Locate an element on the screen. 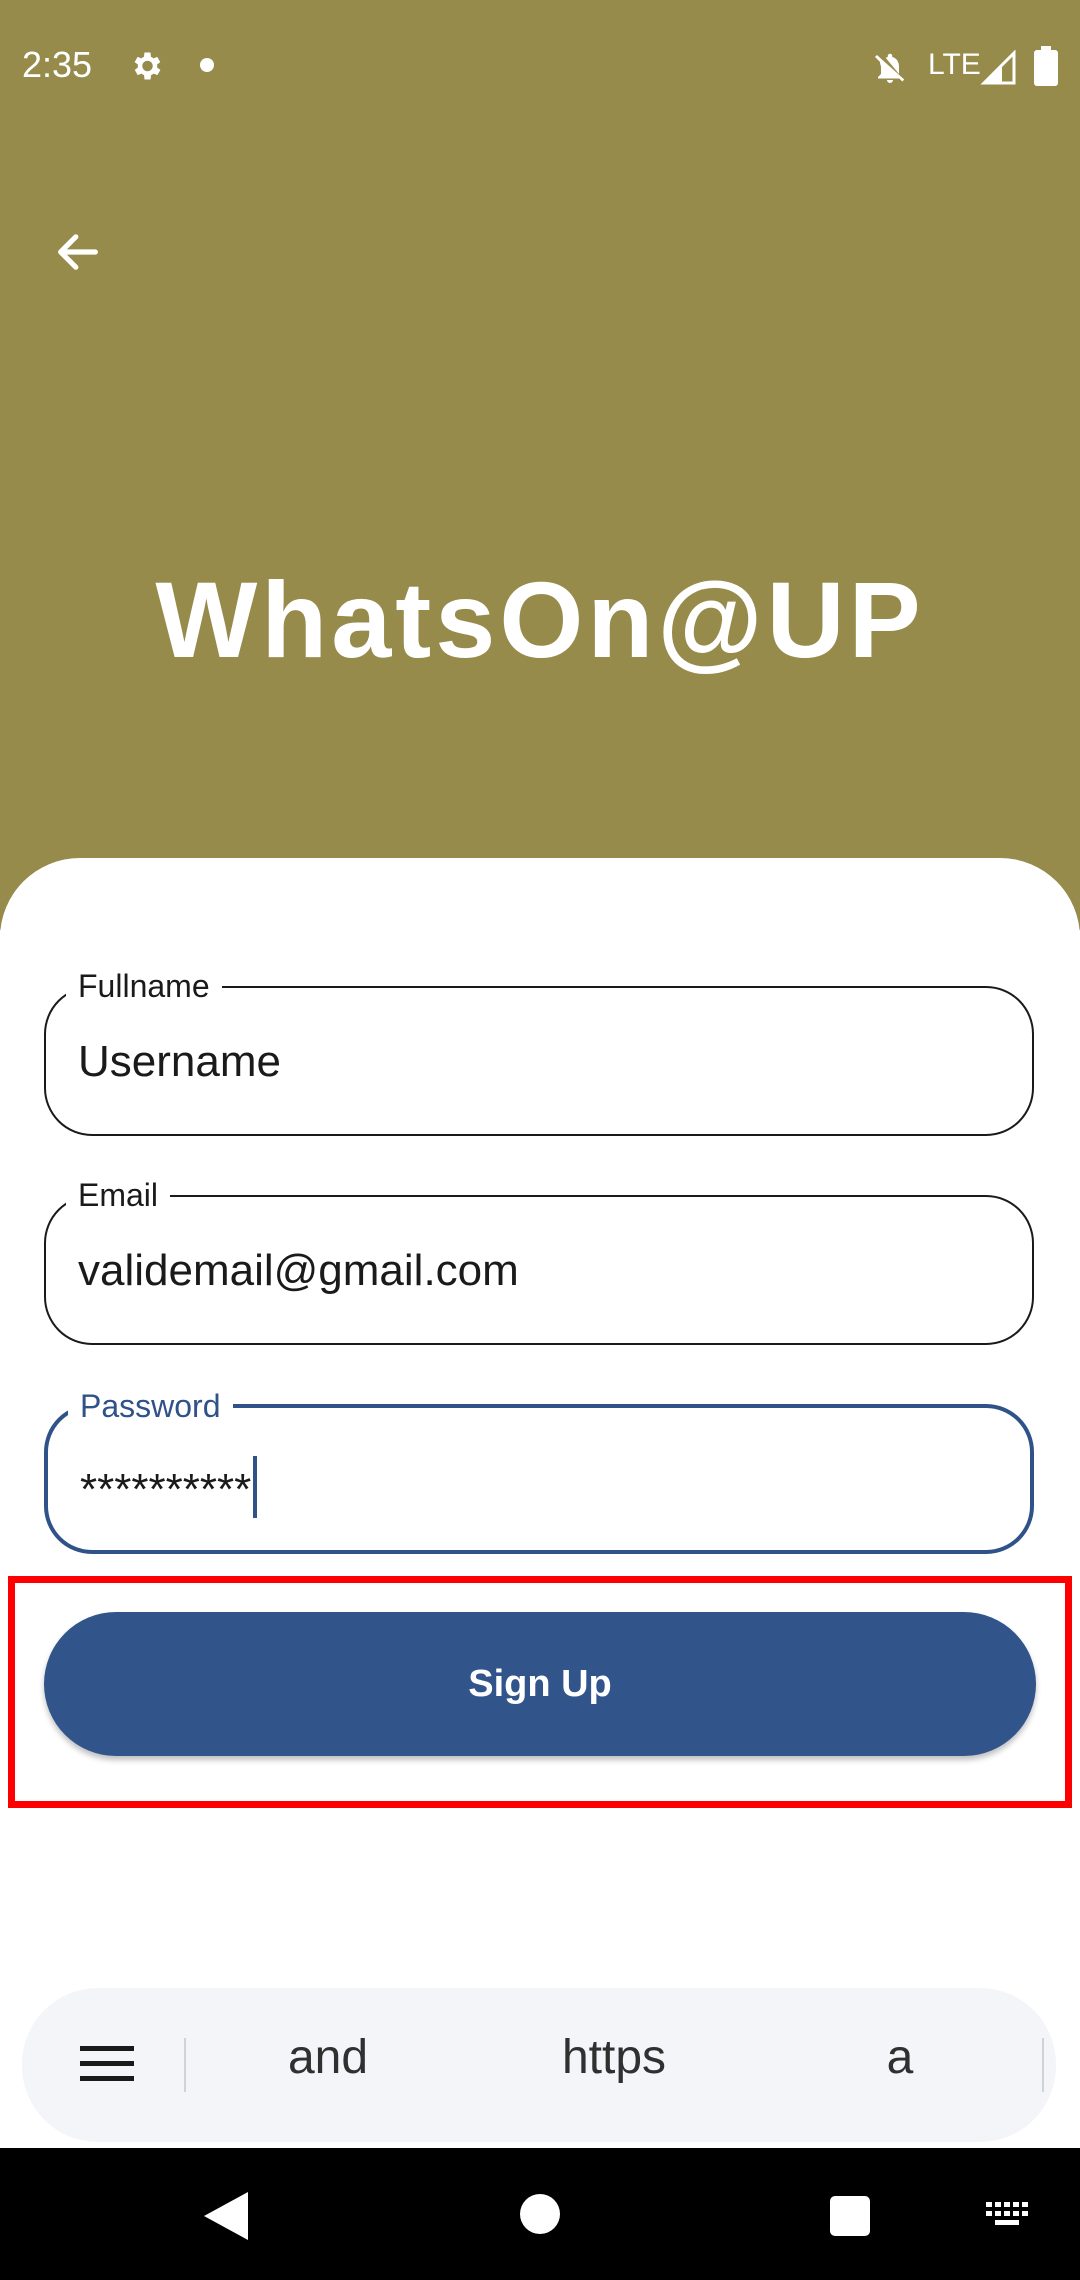 The width and height of the screenshot is (1080, 2280). nav-recents-icon is located at coordinates (850, 2216).